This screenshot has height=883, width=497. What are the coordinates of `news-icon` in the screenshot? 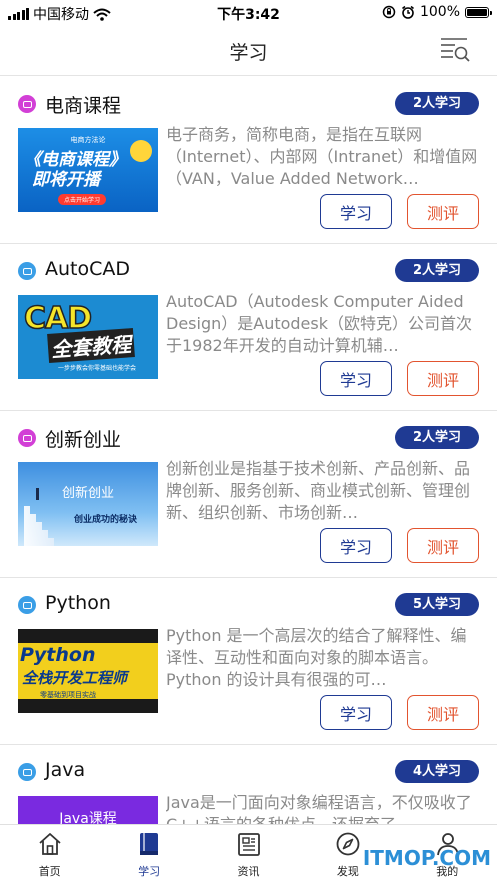 It's located at (248, 844).